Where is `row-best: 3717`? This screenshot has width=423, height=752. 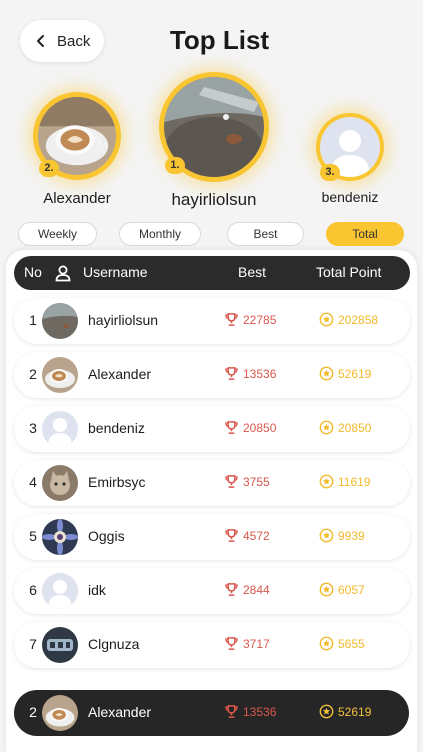 row-best: 3717 is located at coordinates (247, 643).